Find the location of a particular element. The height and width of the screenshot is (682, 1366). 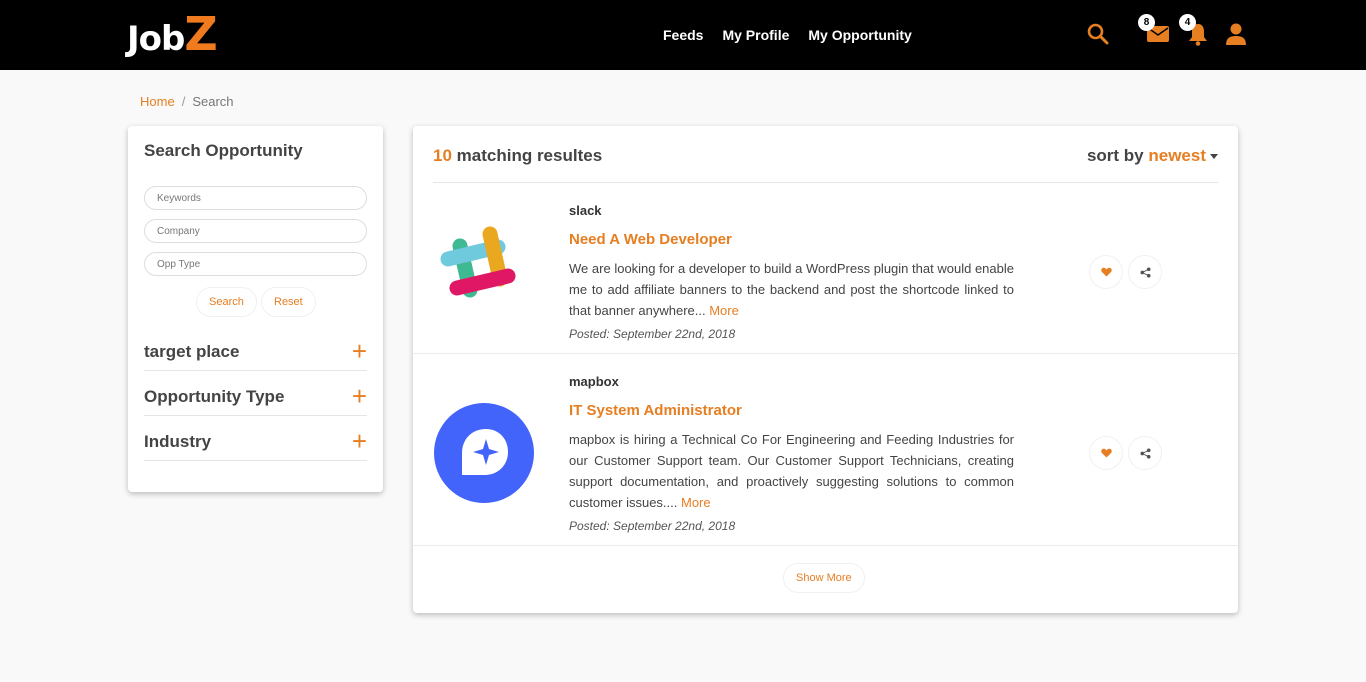

filter-target-place: target place + is located at coordinates (255, 348).